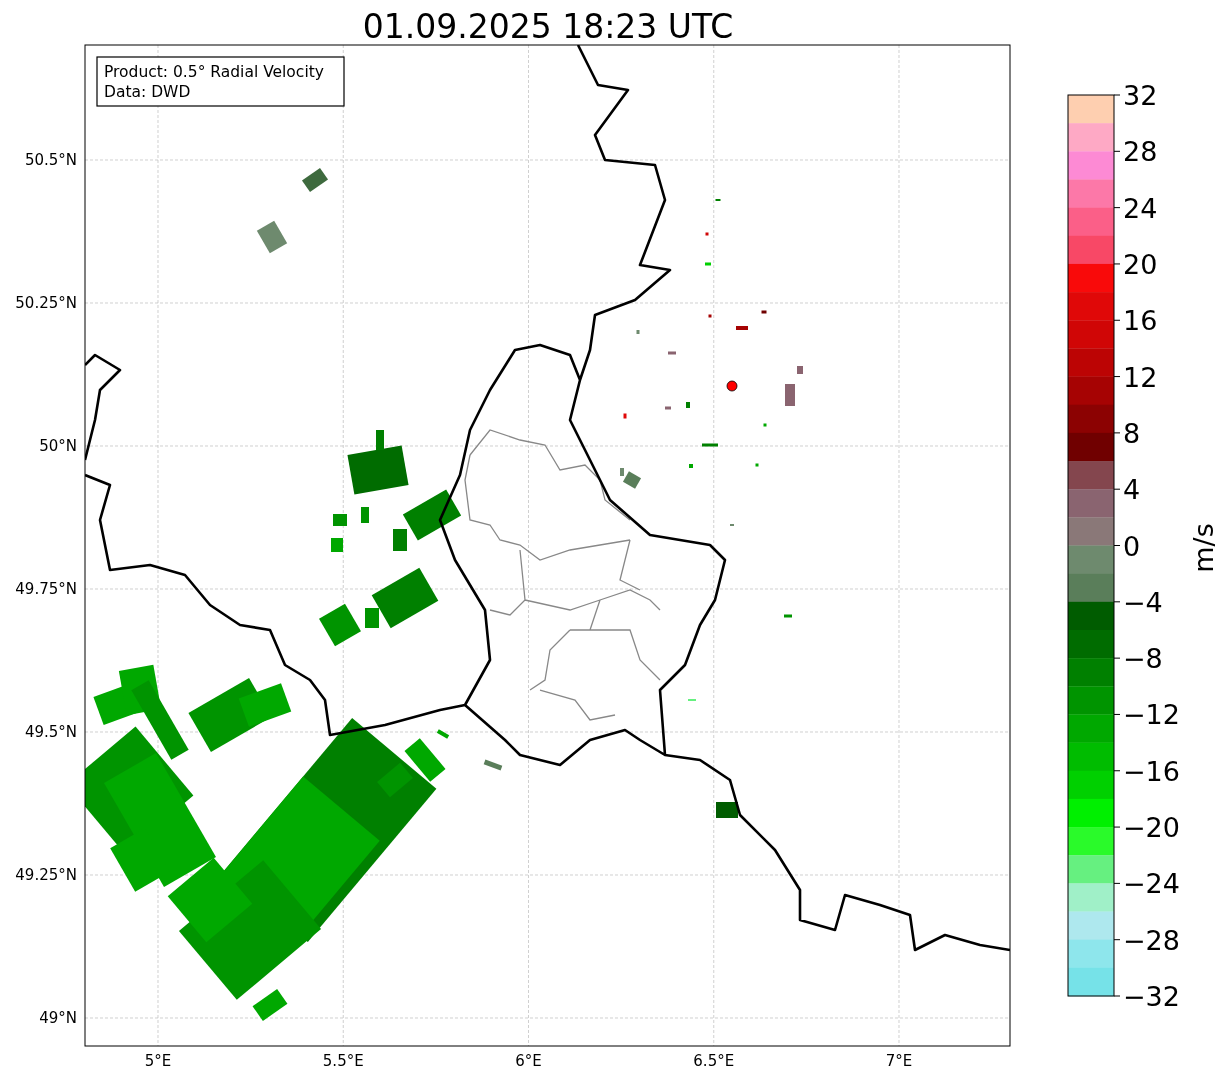 This screenshot has height=1081, width=1225. I want to click on chart-title: 01.09.2025 18:23 UTC, so click(548, 26).